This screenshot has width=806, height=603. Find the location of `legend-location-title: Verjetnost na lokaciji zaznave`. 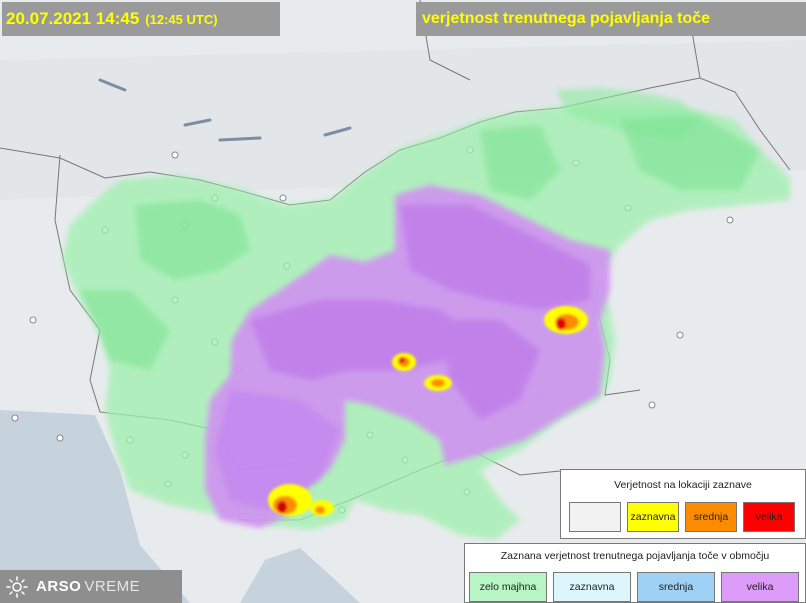

legend-location-title: Verjetnost na lokaciji zaznave is located at coordinates (683, 485).